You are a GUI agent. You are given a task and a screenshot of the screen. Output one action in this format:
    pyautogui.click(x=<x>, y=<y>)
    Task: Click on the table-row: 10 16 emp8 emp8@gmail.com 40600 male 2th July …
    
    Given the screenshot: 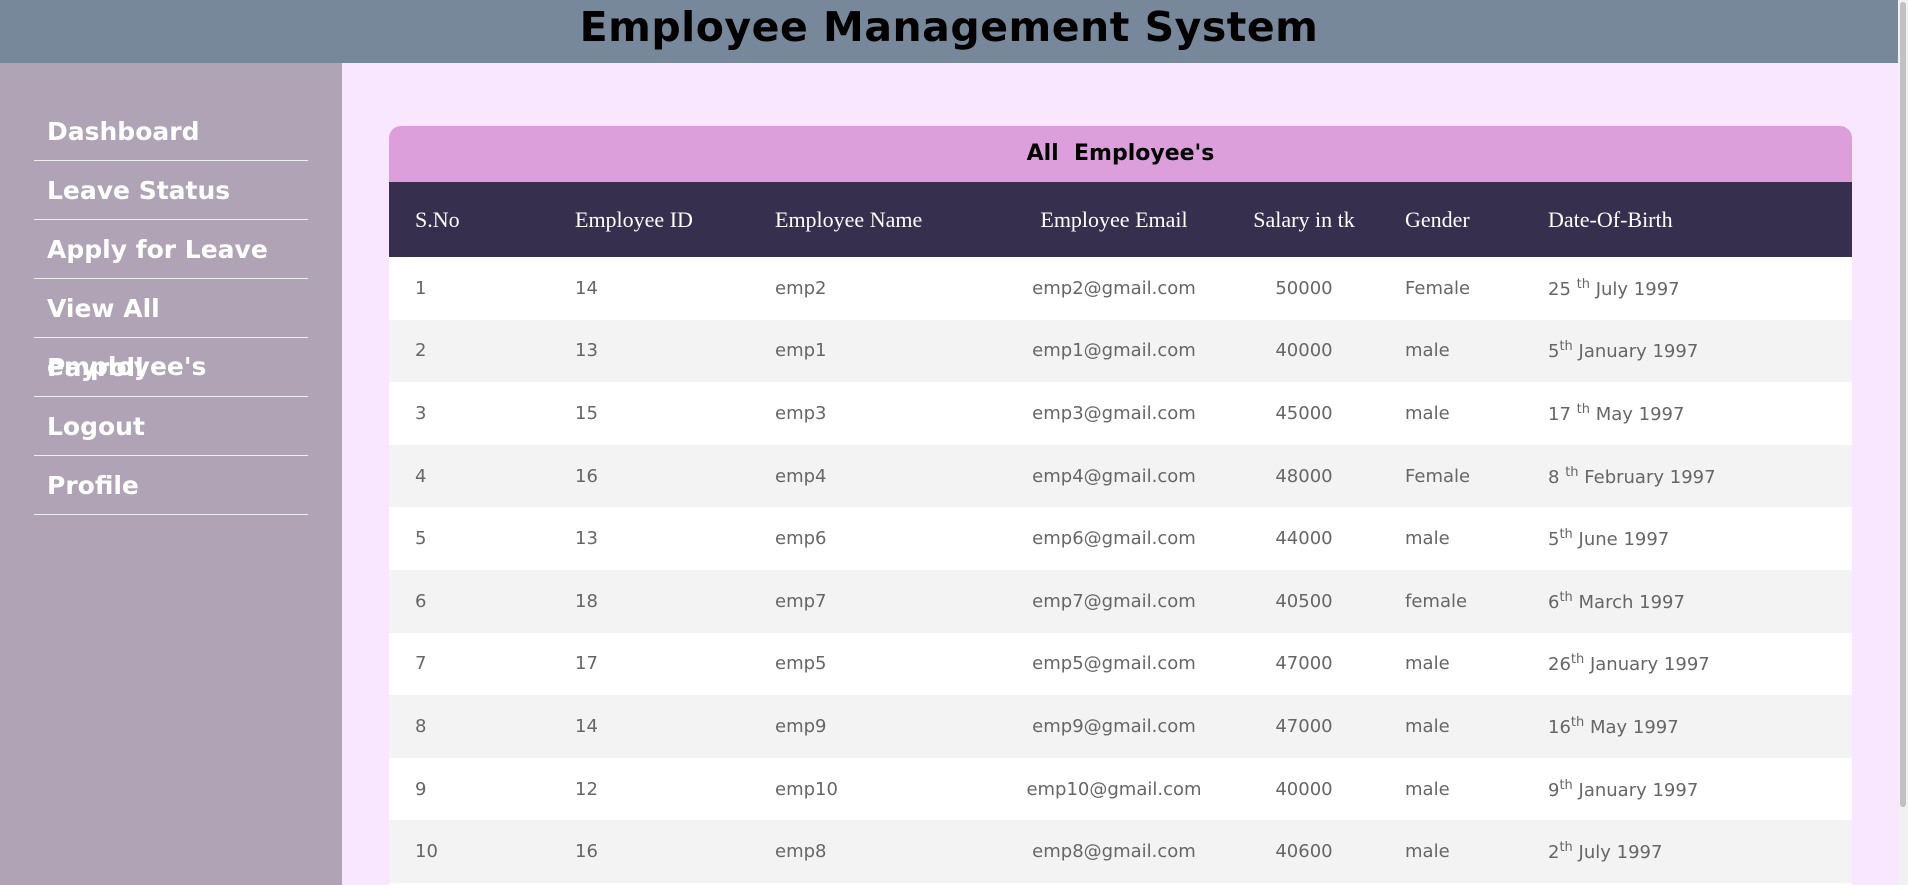 What is the action you would take?
    pyautogui.click(x=1120, y=851)
    